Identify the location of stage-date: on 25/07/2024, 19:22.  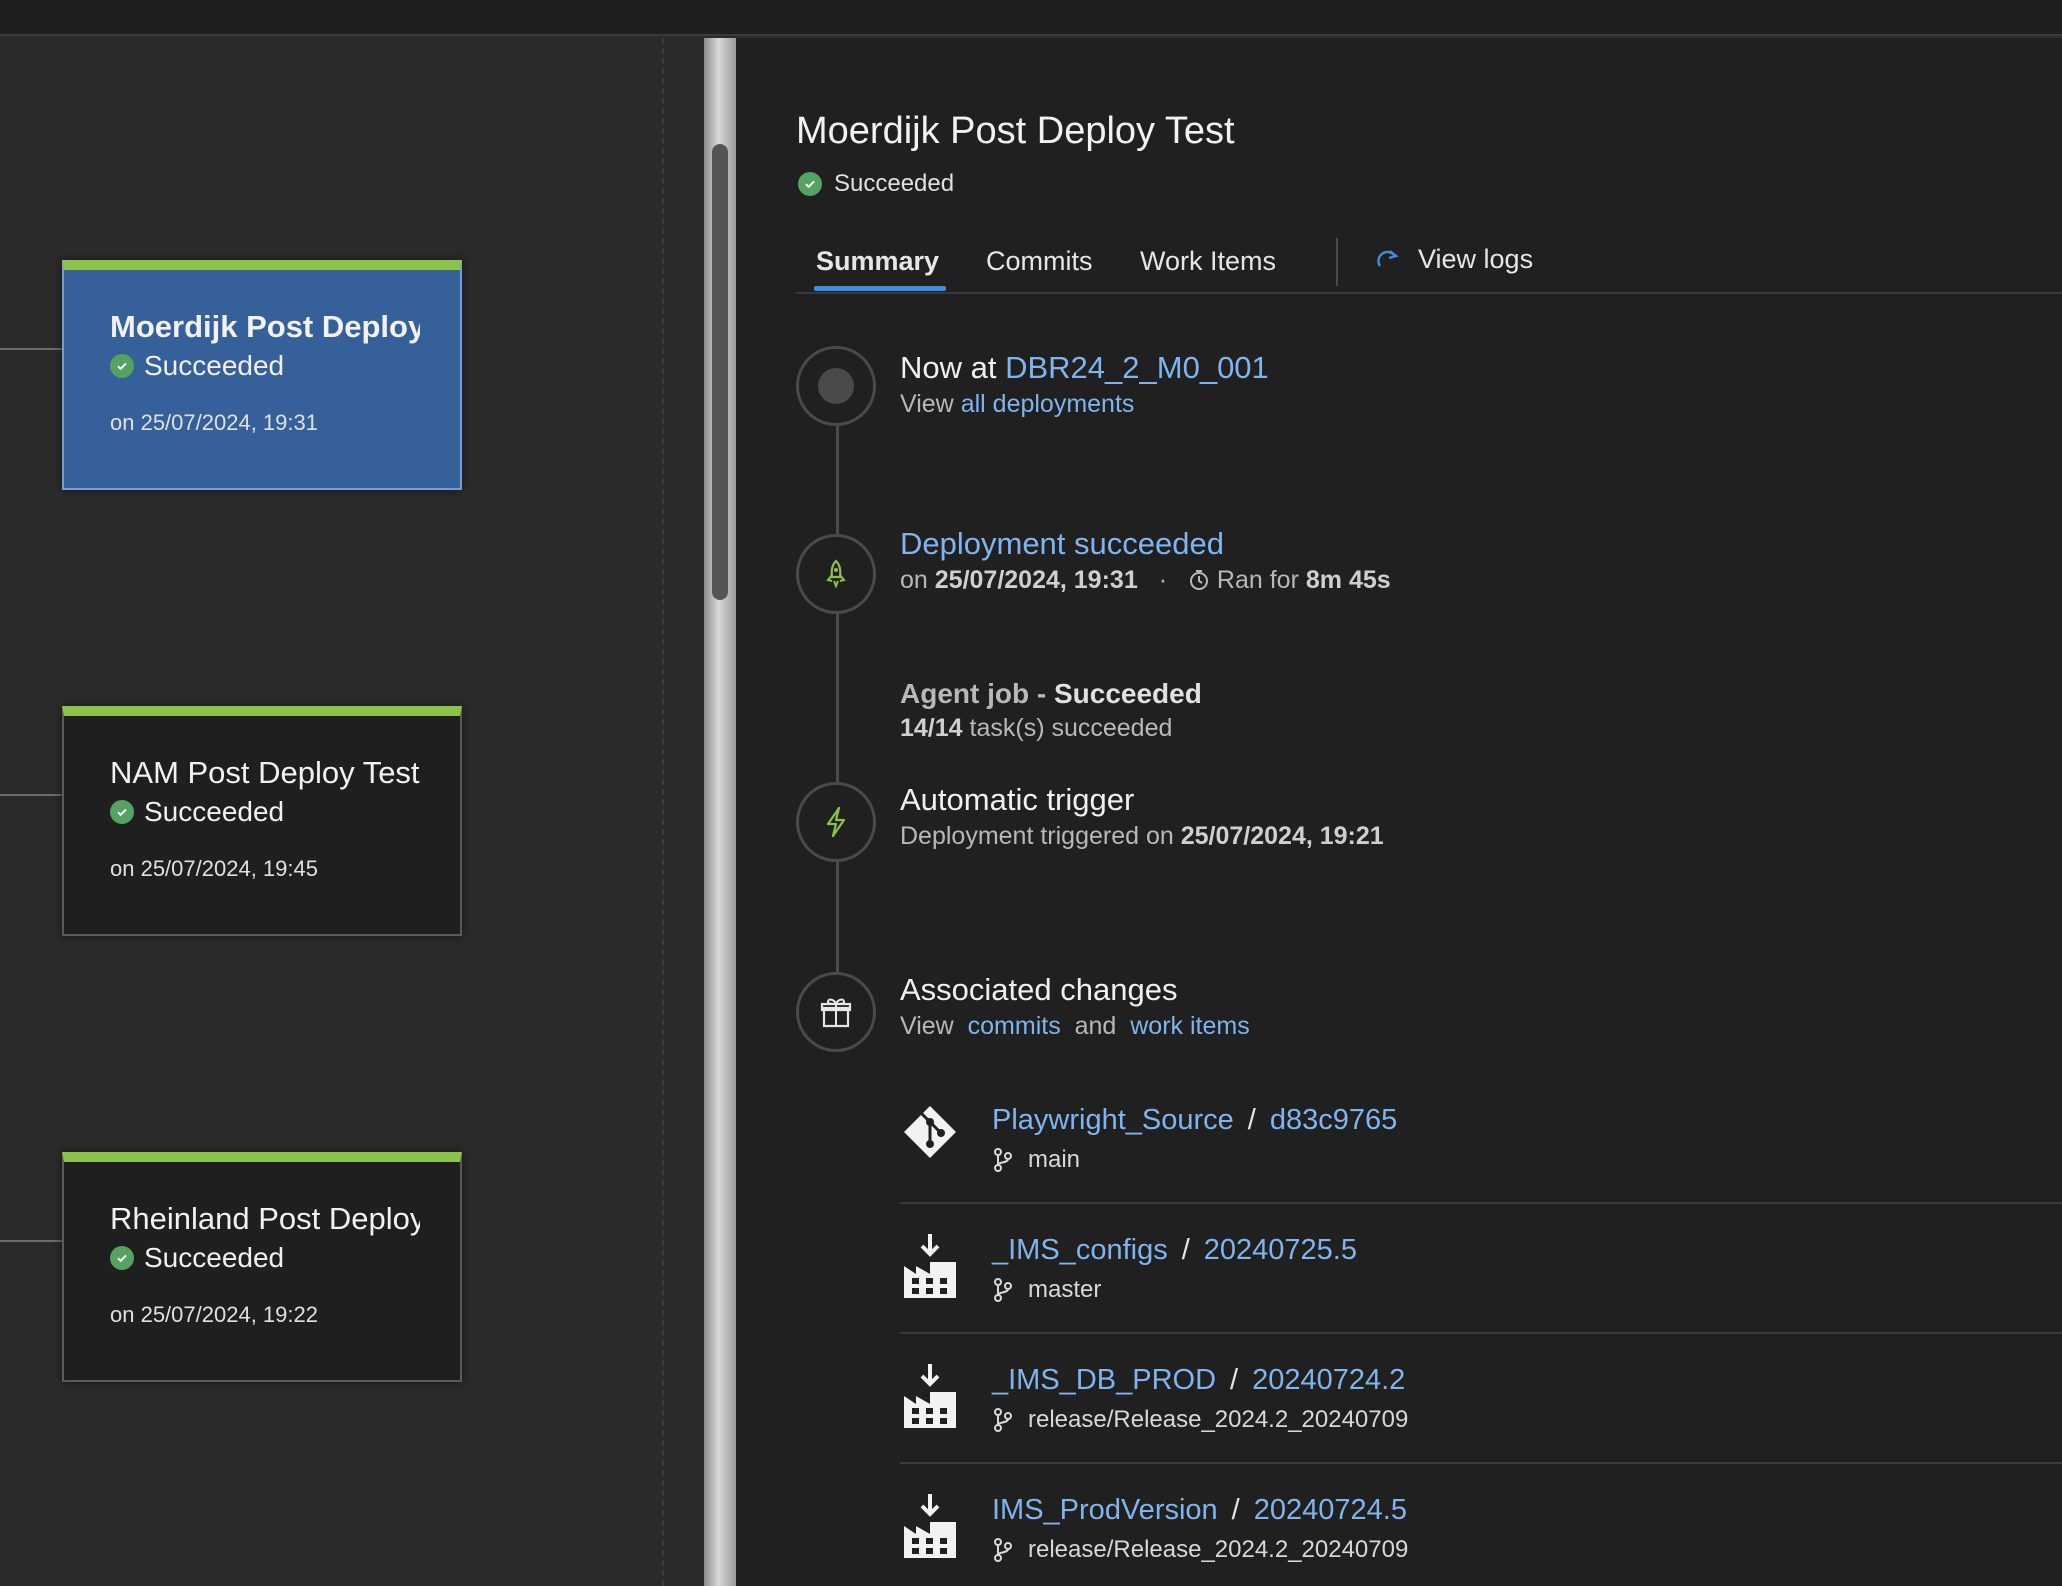
(214, 1314).